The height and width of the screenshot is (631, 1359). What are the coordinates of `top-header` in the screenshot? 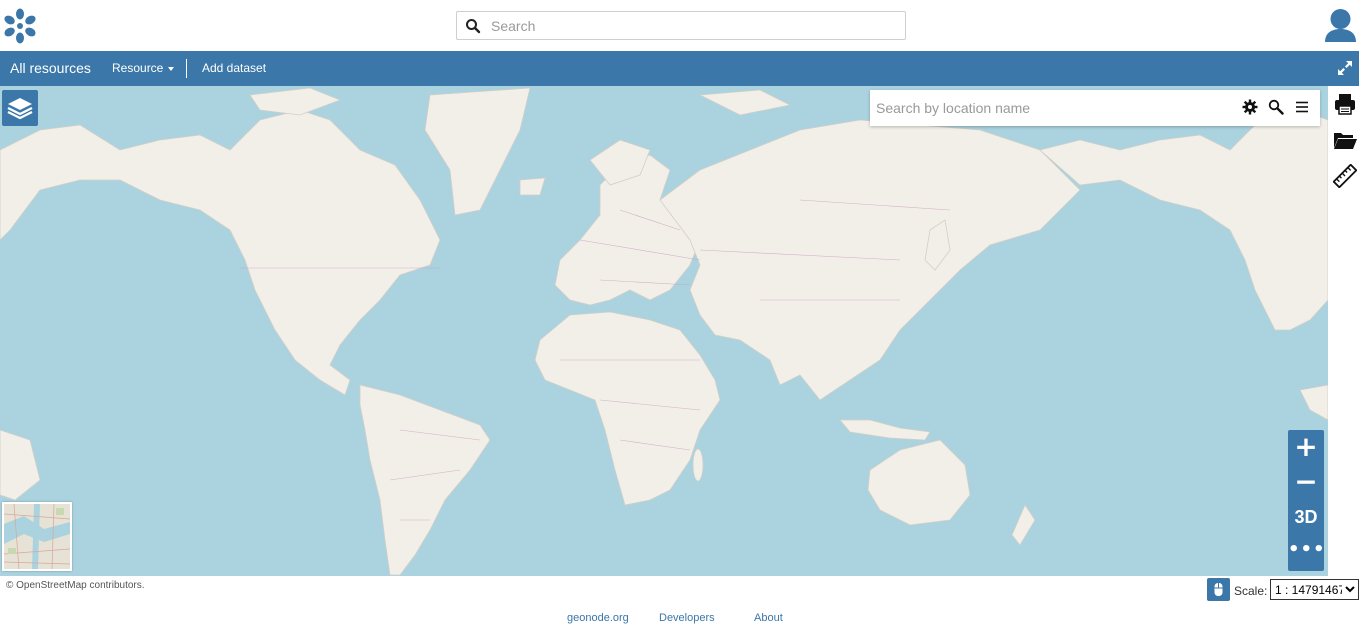 It's located at (679, 25).